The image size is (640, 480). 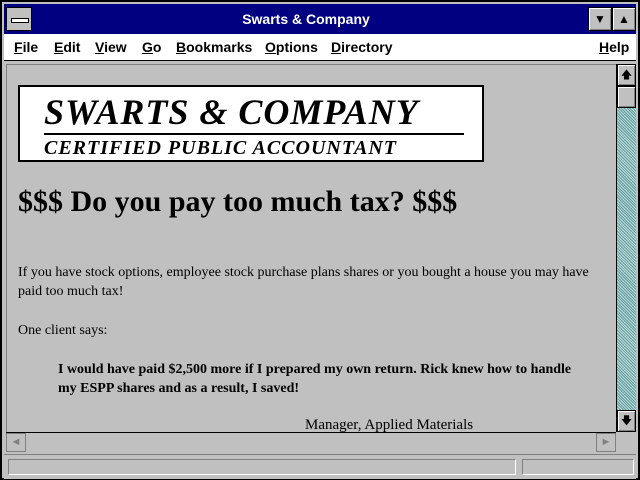 What do you see at coordinates (63, 330) in the screenshot?
I see `client-says-text: One client says:` at bounding box center [63, 330].